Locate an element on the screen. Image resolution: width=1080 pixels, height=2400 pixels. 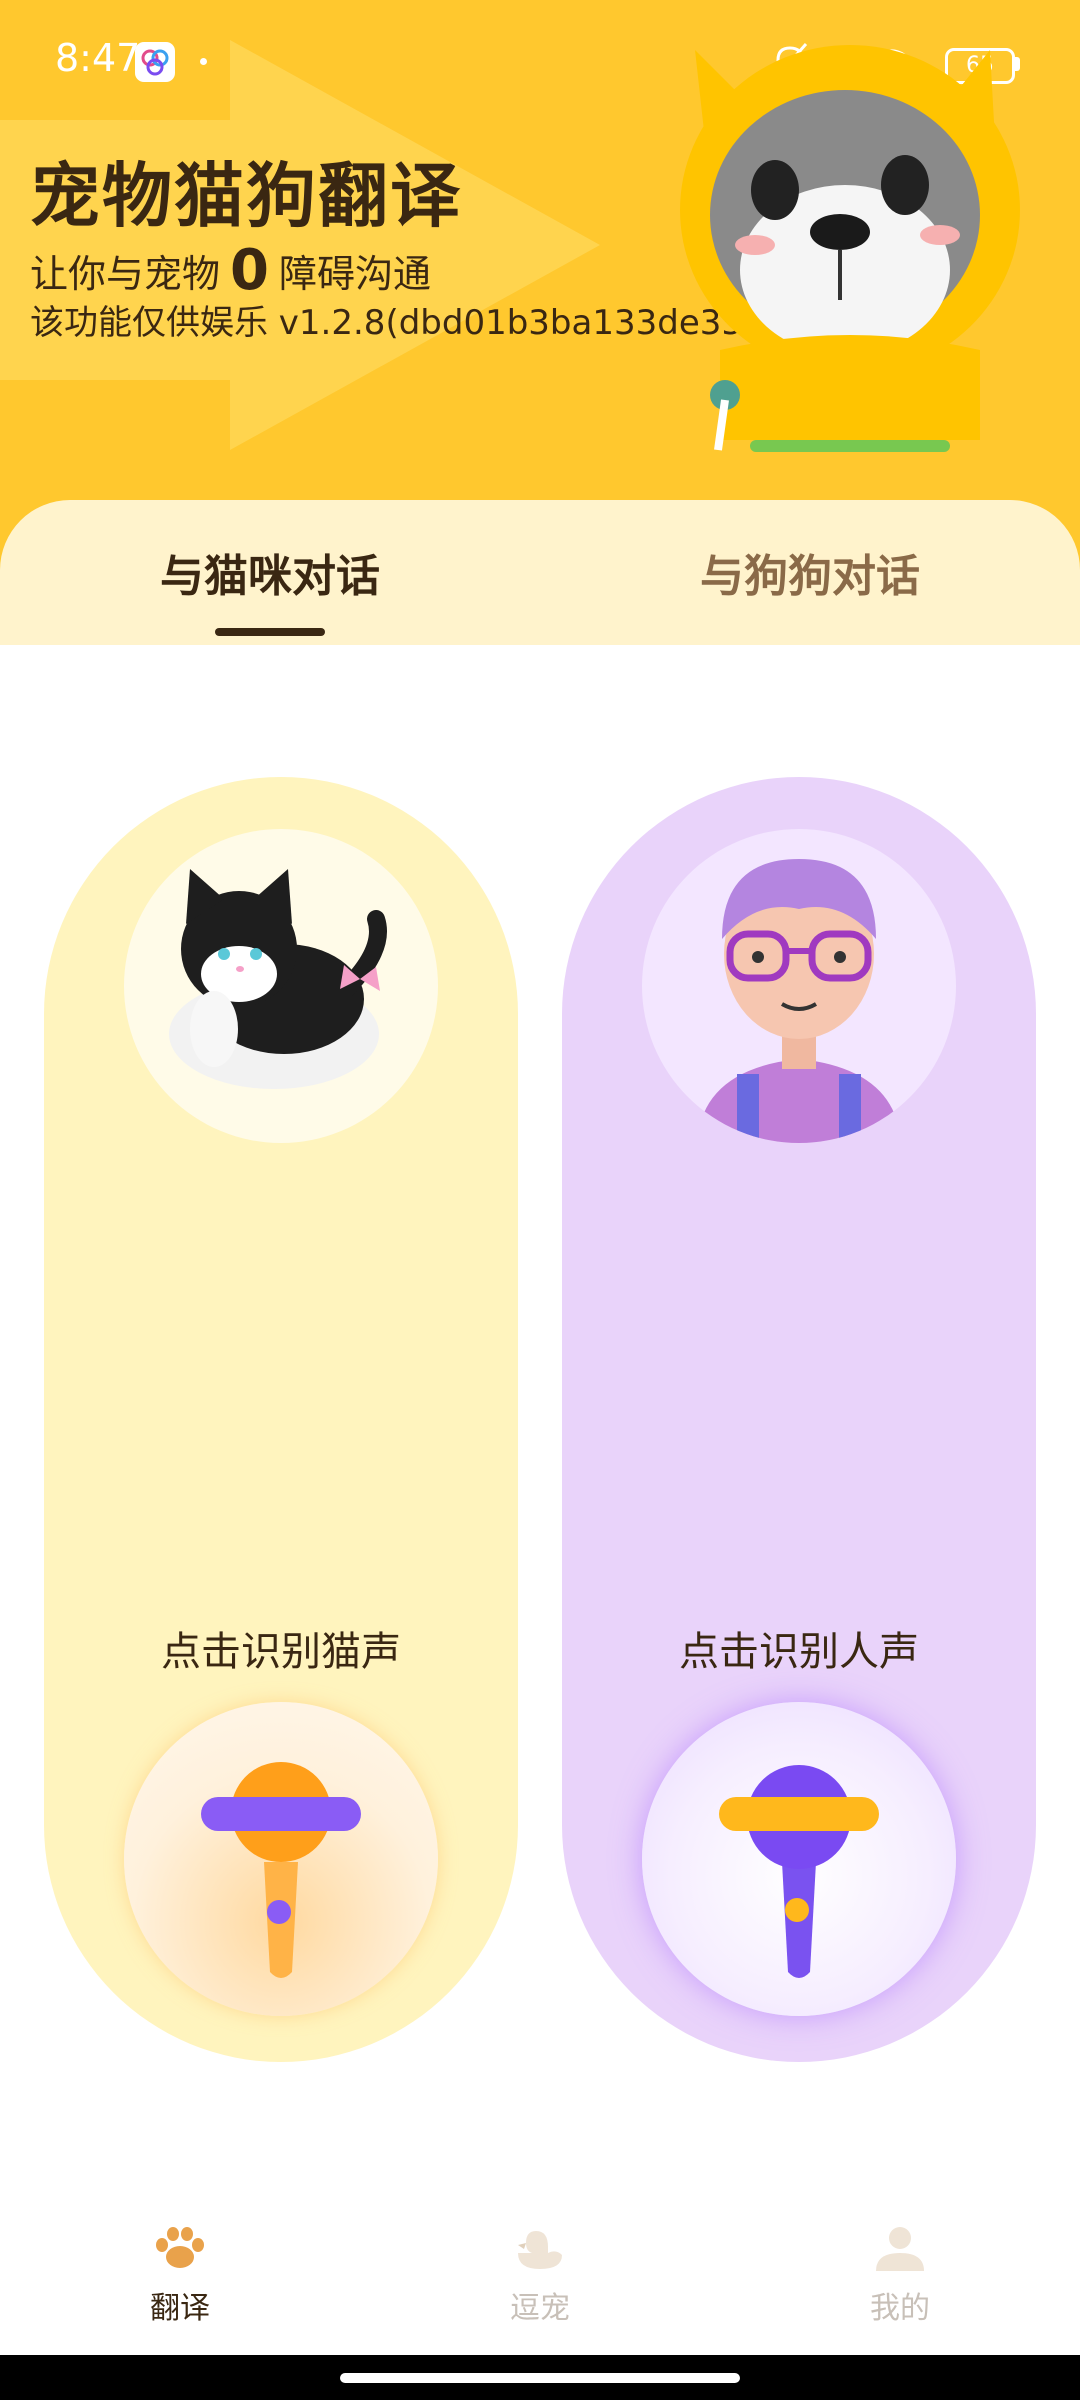
subtitle-zero: 0 is located at coordinates (249, 270).